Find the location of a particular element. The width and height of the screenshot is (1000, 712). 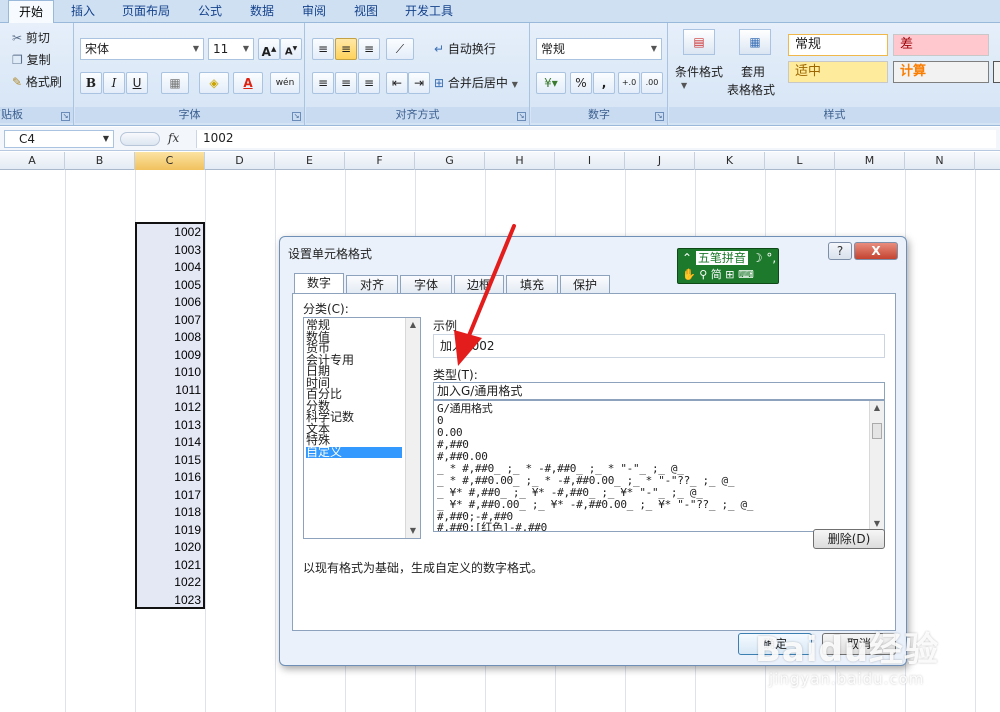

cell: 1007 is located at coordinates (170, 321).